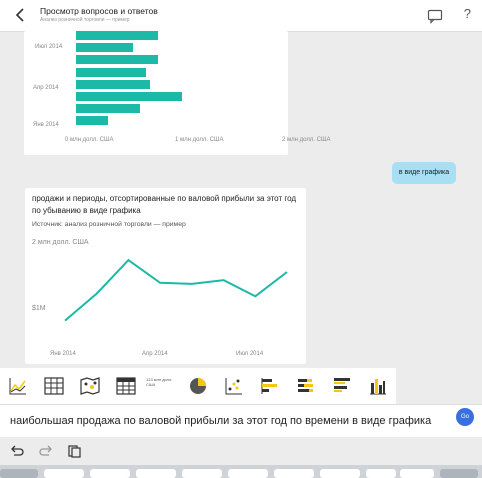  What do you see at coordinates (306, 140) in the screenshot?
I see `x-tick-label: 2 млн долл. США` at bounding box center [306, 140].